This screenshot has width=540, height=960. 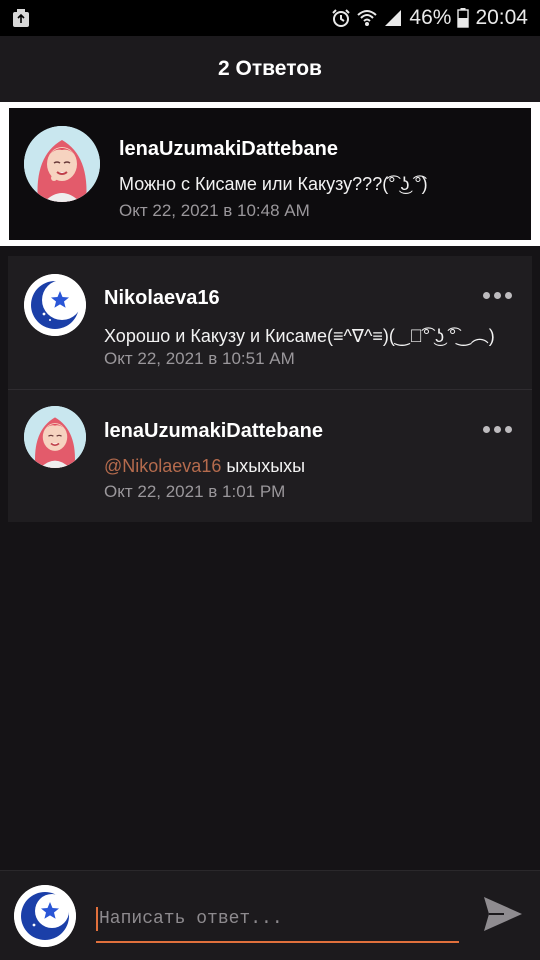 I want to click on divider, so click(x=270, y=389).